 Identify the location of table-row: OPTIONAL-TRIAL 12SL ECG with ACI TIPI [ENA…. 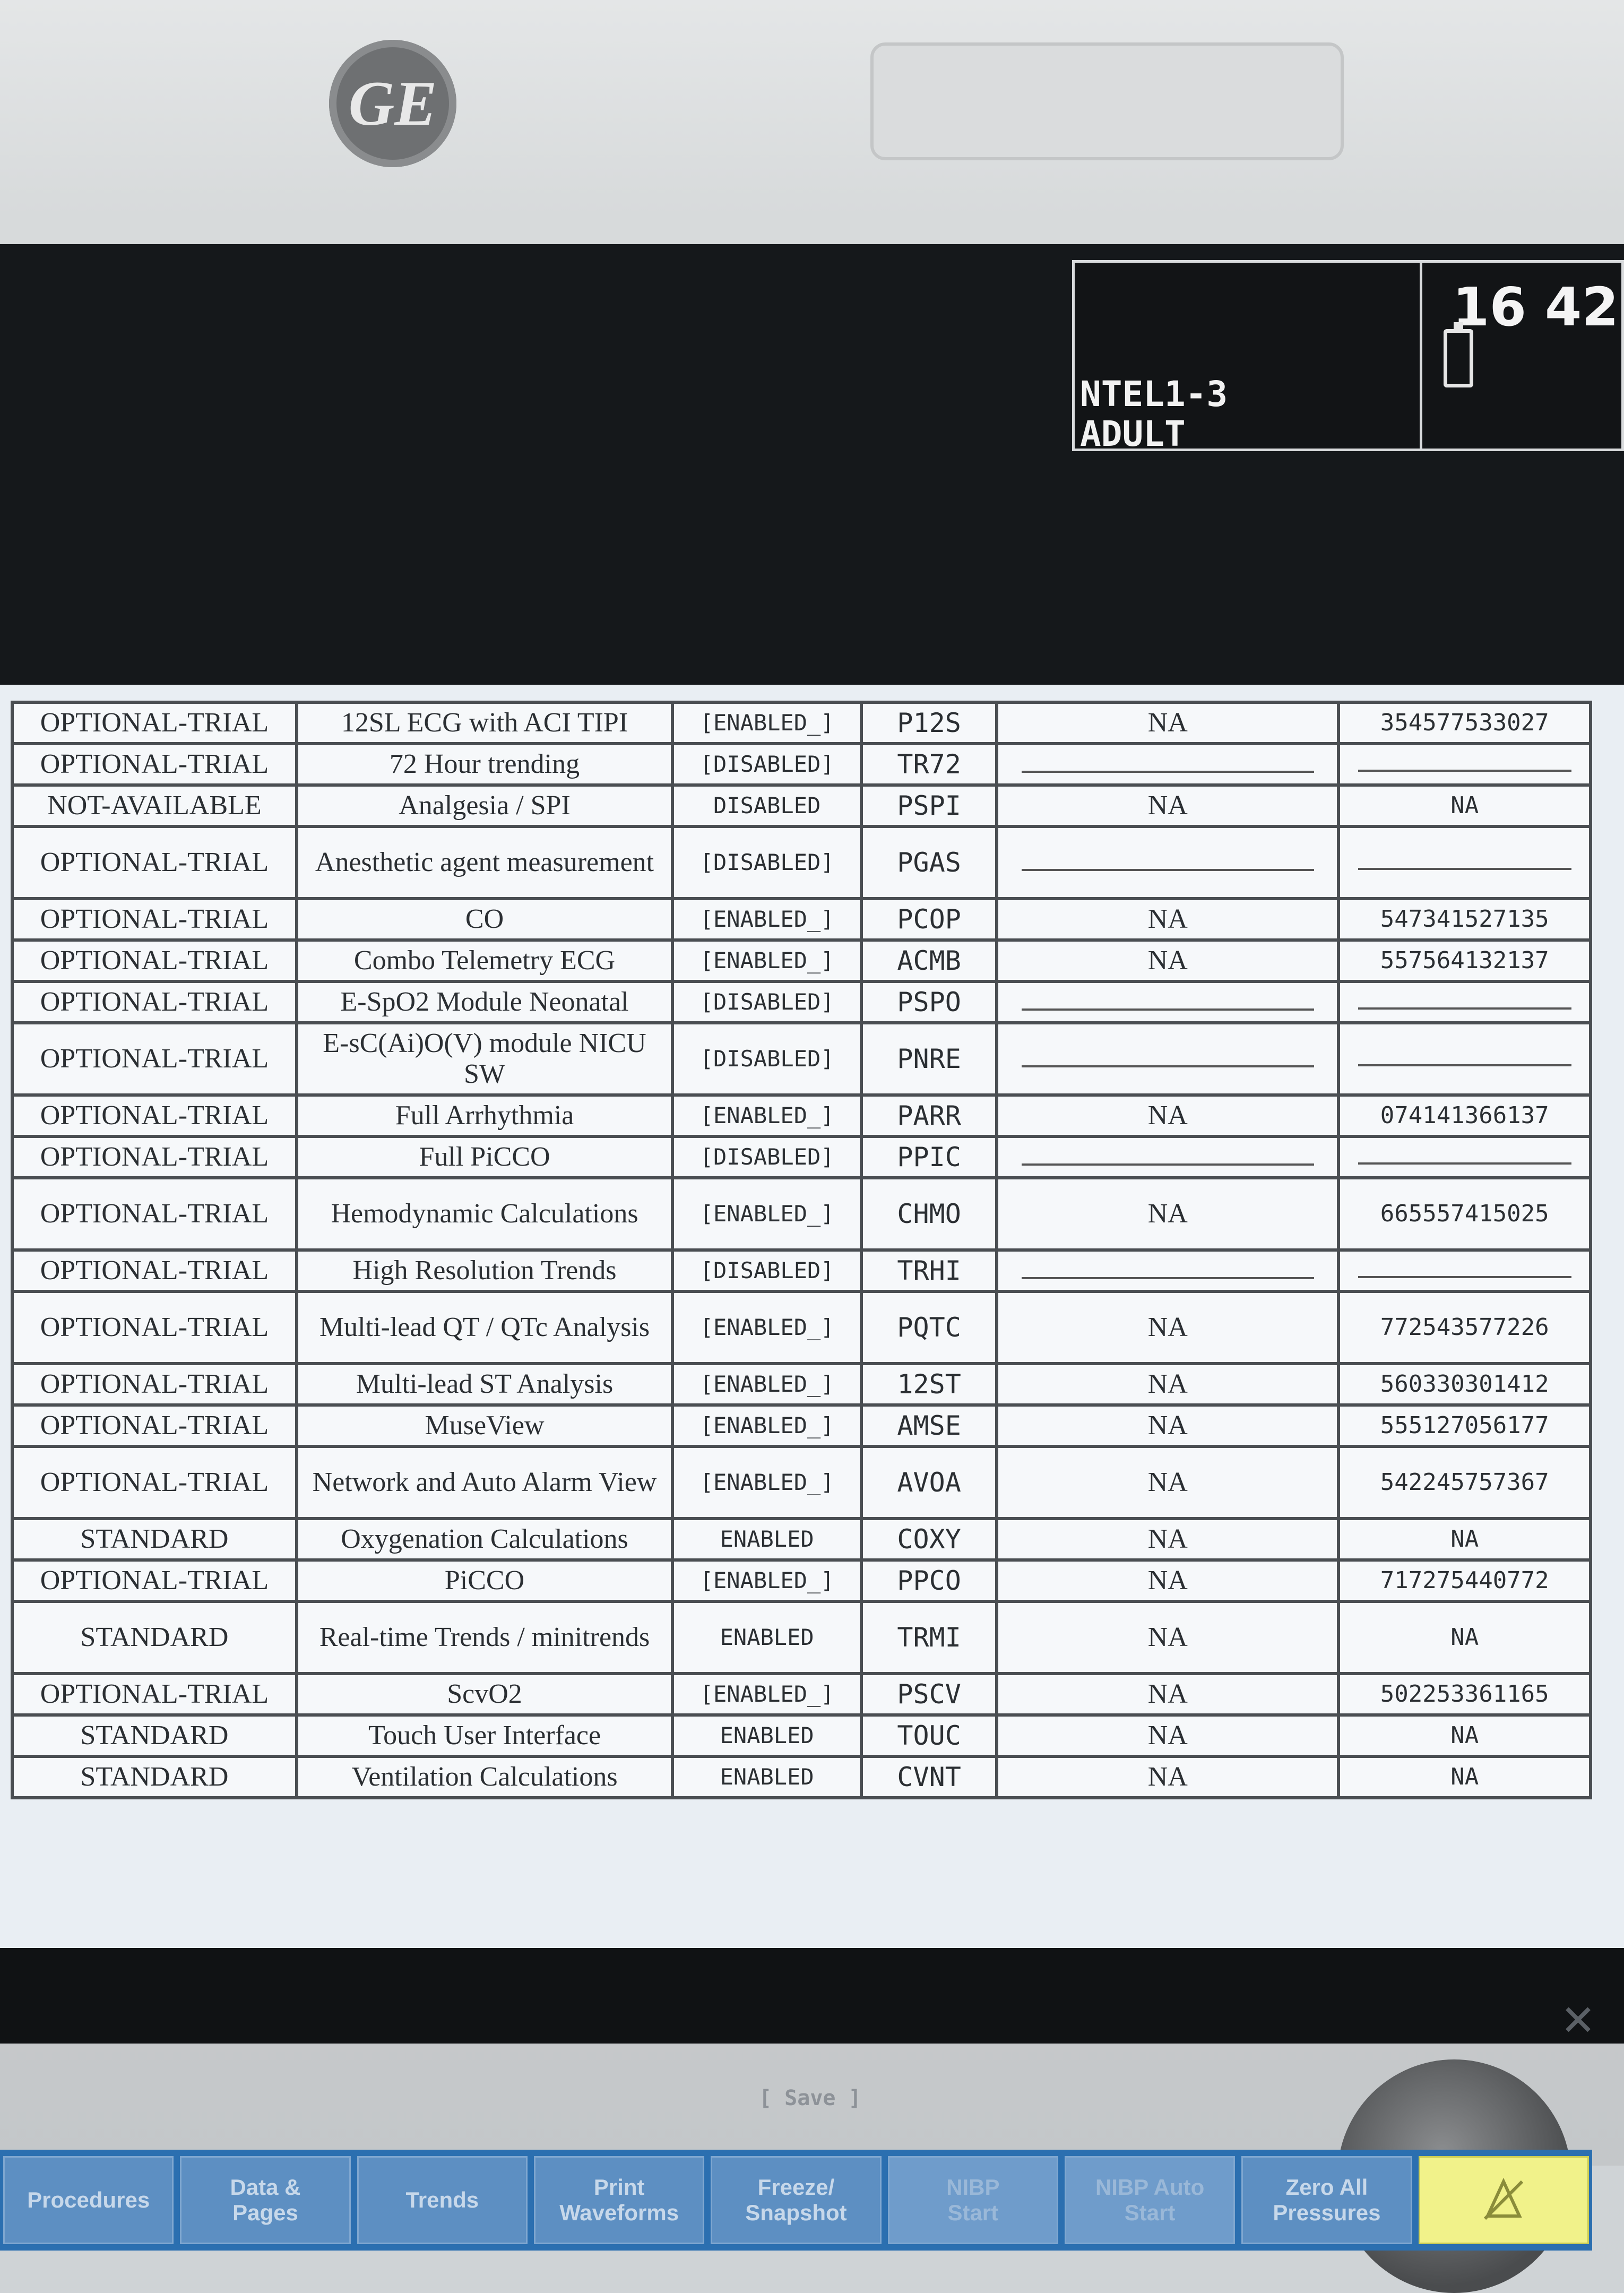
(801, 723).